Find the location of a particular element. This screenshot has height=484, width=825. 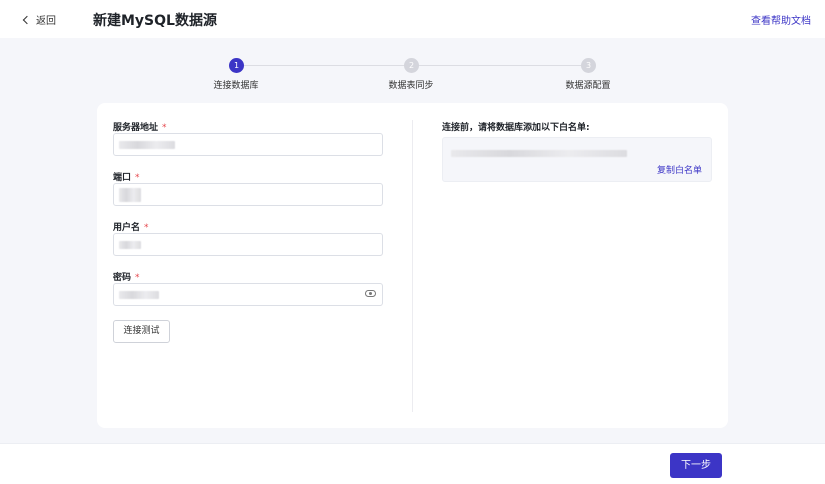

username-label: 用户名 * is located at coordinates (131, 228).